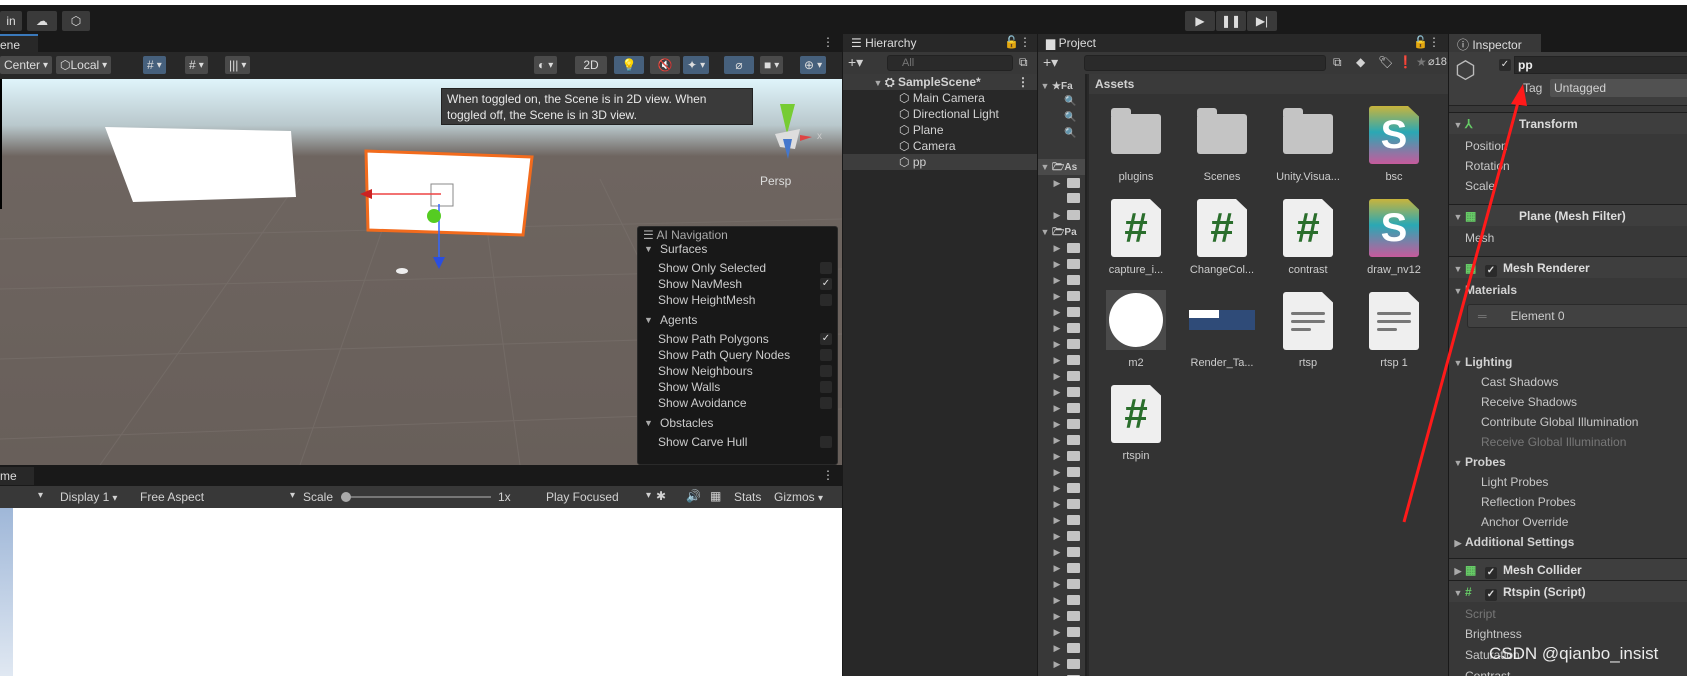  What do you see at coordinates (1268, 84) in the screenshot?
I see `breadcrumb: Assets` at bounding box center [1268, 84].